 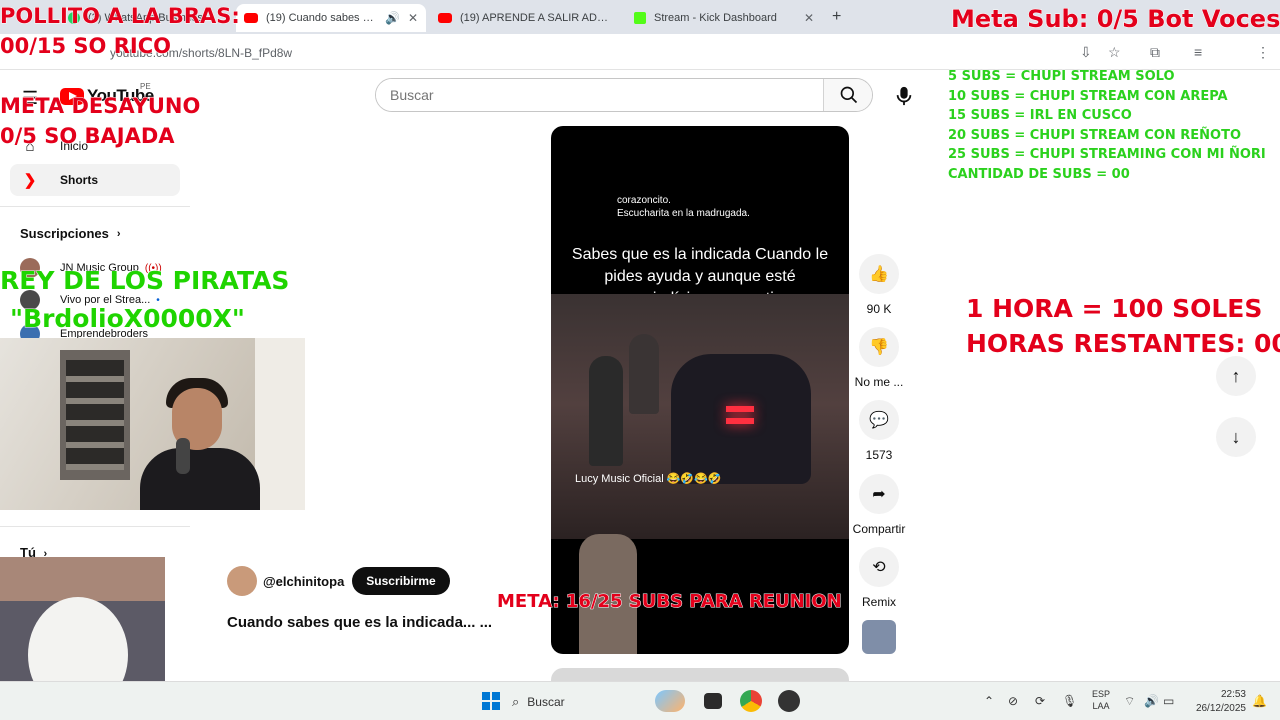 I want to click on microphone-icon, so click(x=904, y=96).